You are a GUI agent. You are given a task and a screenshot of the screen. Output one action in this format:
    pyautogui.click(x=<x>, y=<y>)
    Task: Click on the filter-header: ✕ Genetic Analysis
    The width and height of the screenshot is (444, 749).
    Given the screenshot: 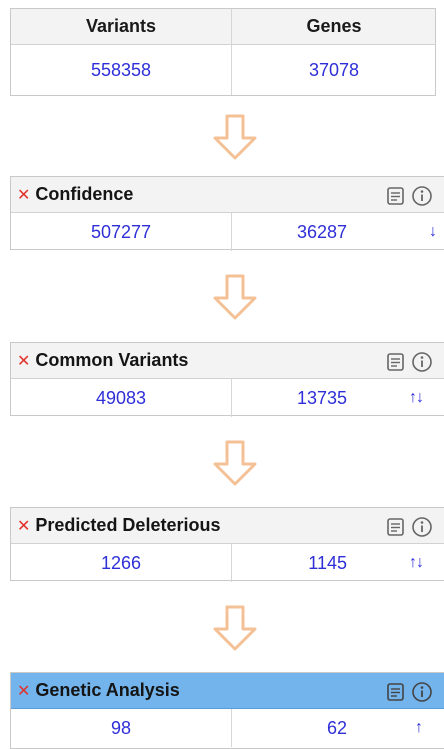 What is the action you would take?
    pyautogui.click(x=227, y=691)
    